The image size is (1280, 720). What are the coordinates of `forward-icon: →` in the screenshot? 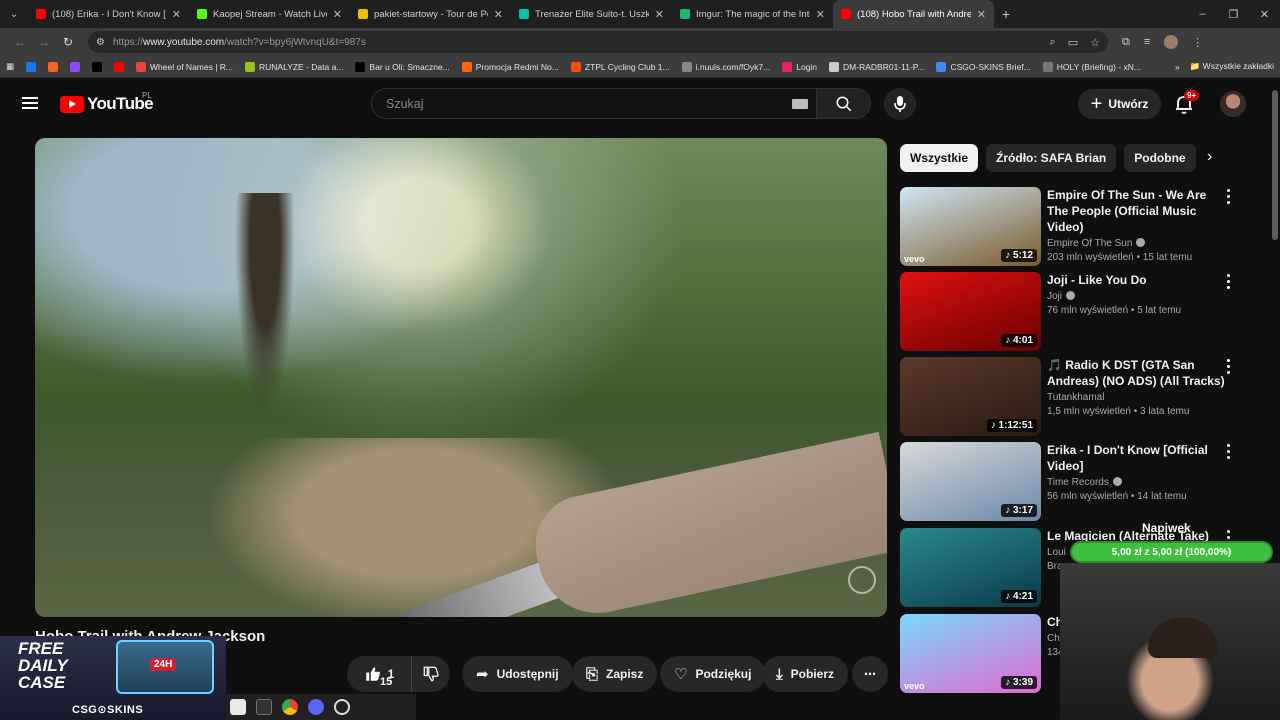 It's located at (44, 42).